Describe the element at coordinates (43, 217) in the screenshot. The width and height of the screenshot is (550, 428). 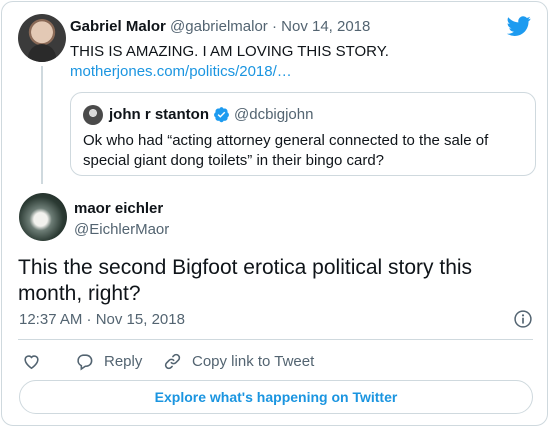
I see `author-avatar` at that location.